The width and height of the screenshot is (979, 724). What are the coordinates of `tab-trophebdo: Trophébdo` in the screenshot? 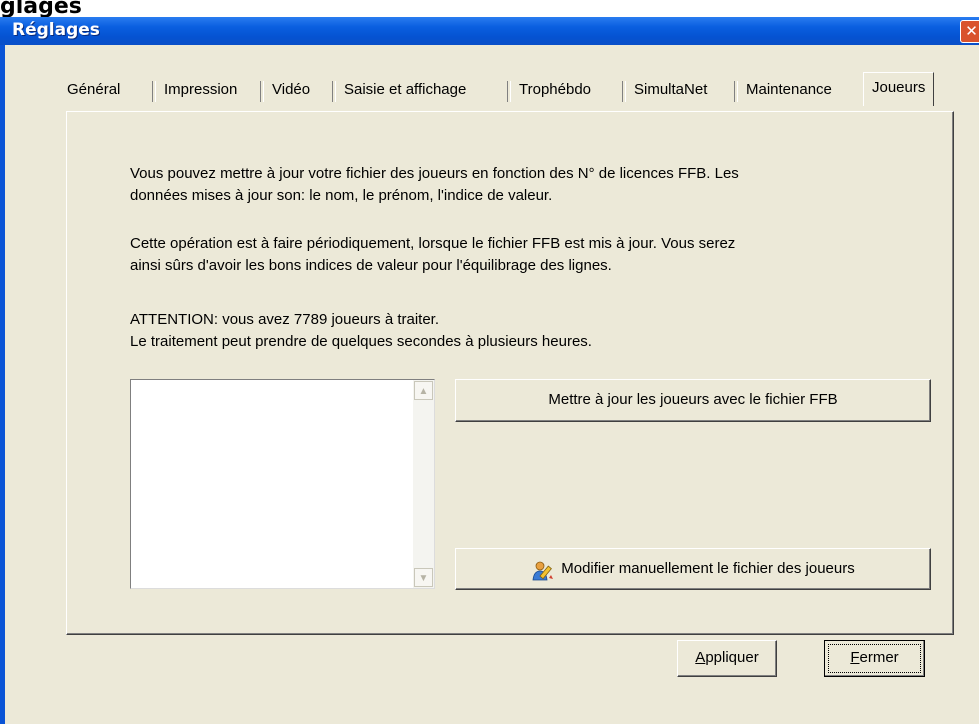 It's located at (555, 90).